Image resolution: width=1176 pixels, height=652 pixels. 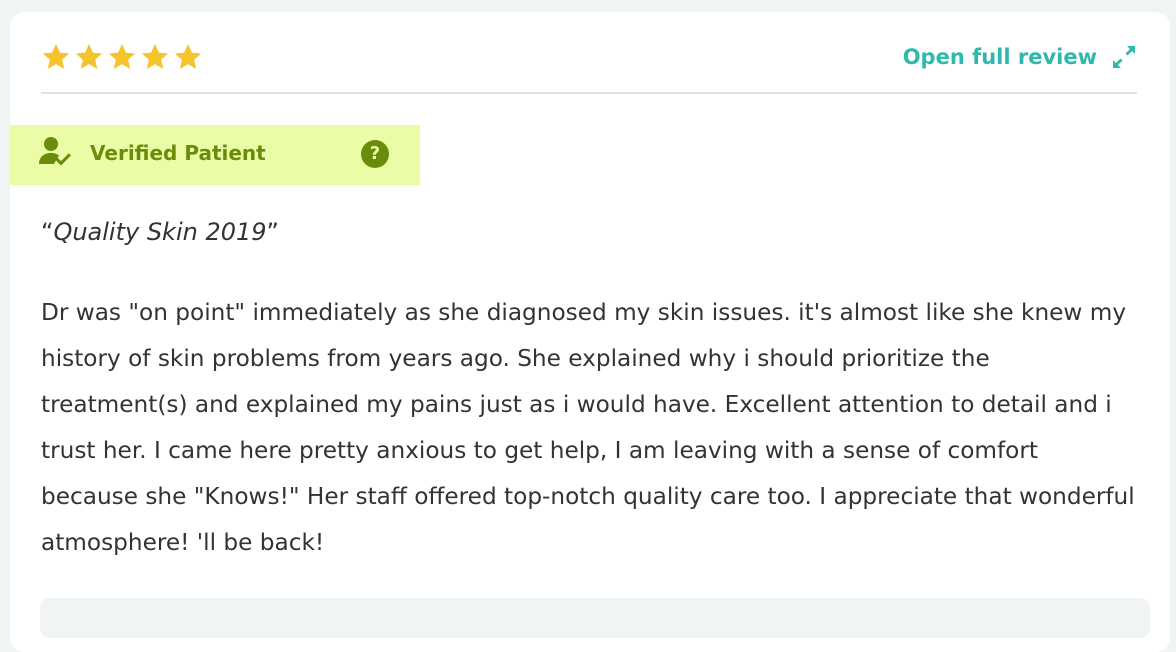 What do you see at coordinates (589, 68) in the screenshot?
I see `review-header: Open full review` at bounding box center [589, 68].